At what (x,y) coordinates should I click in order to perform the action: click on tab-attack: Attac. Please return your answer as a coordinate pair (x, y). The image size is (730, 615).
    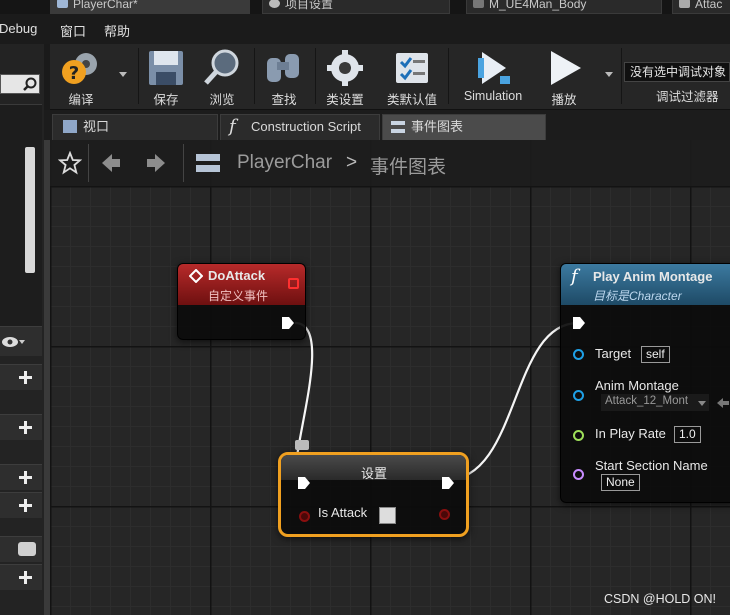
    Looking at the image, I should click on (701, 7).